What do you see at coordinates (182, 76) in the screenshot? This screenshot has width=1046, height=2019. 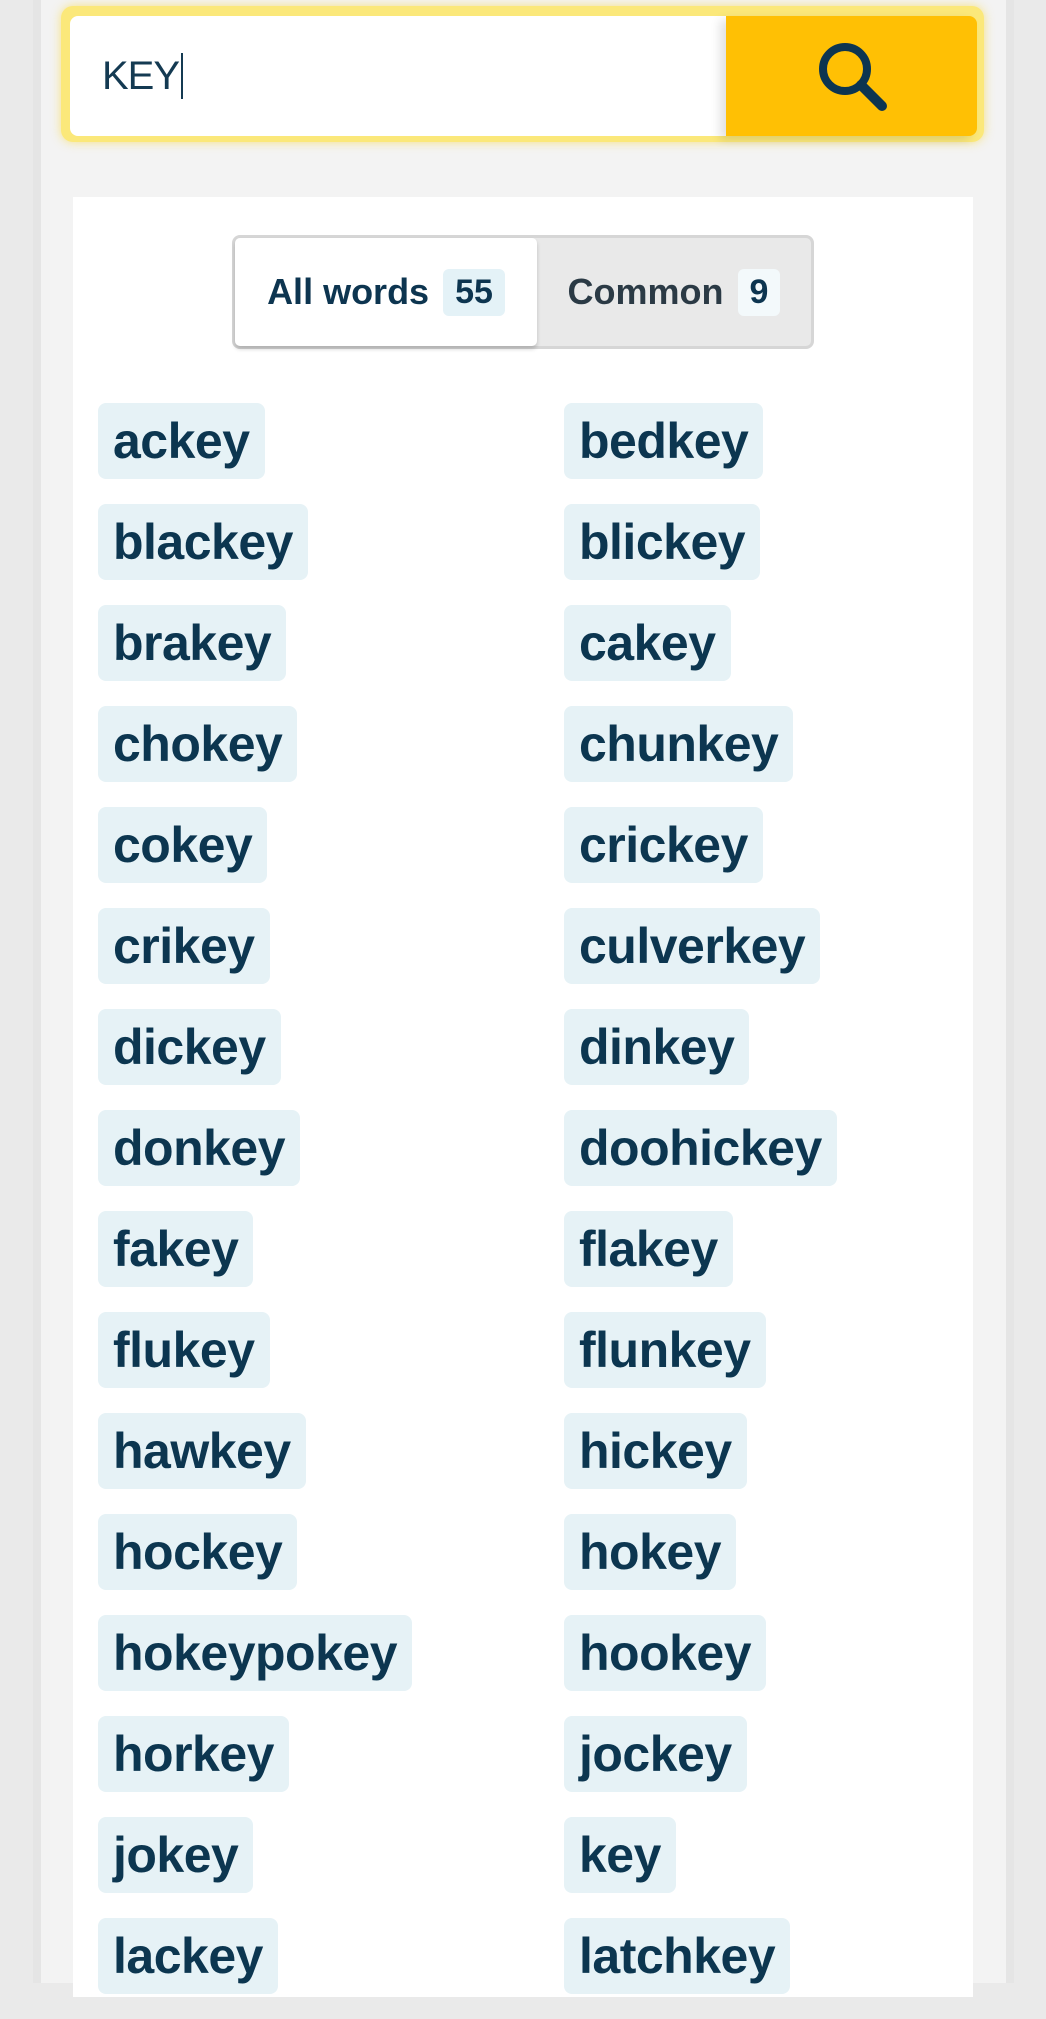 I see `text-caret` at bounding box center [182, 76].